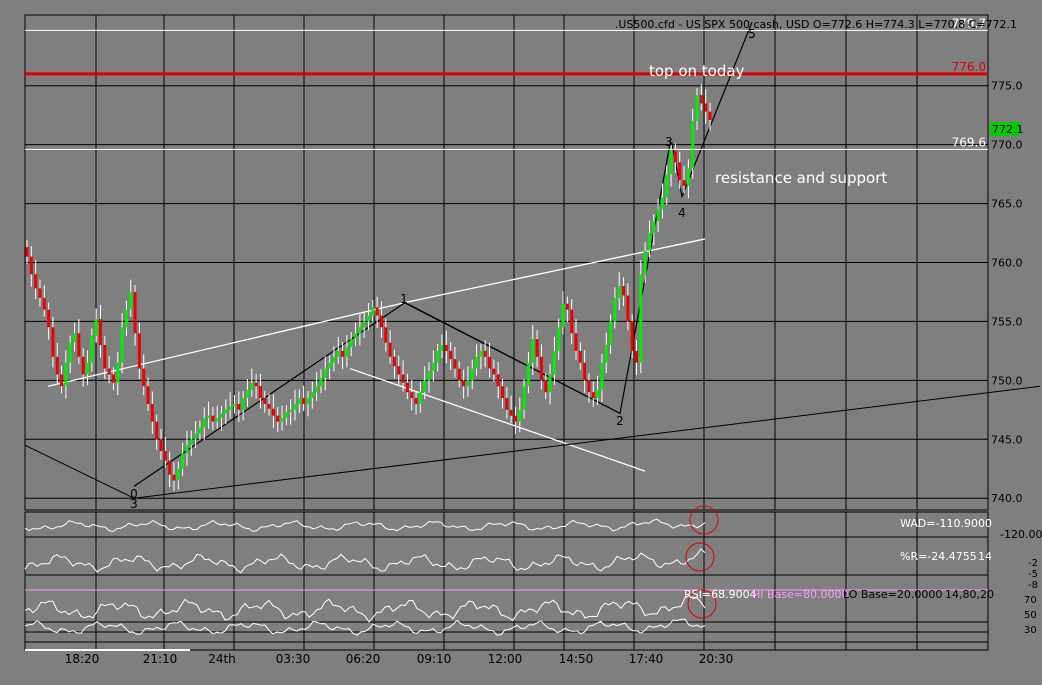 Image resolution: width=1042 pixels, height=685 pixels. Describe the element at coordinates (697, 71) in the screenshot. I see `top-note: top on today` at that location.